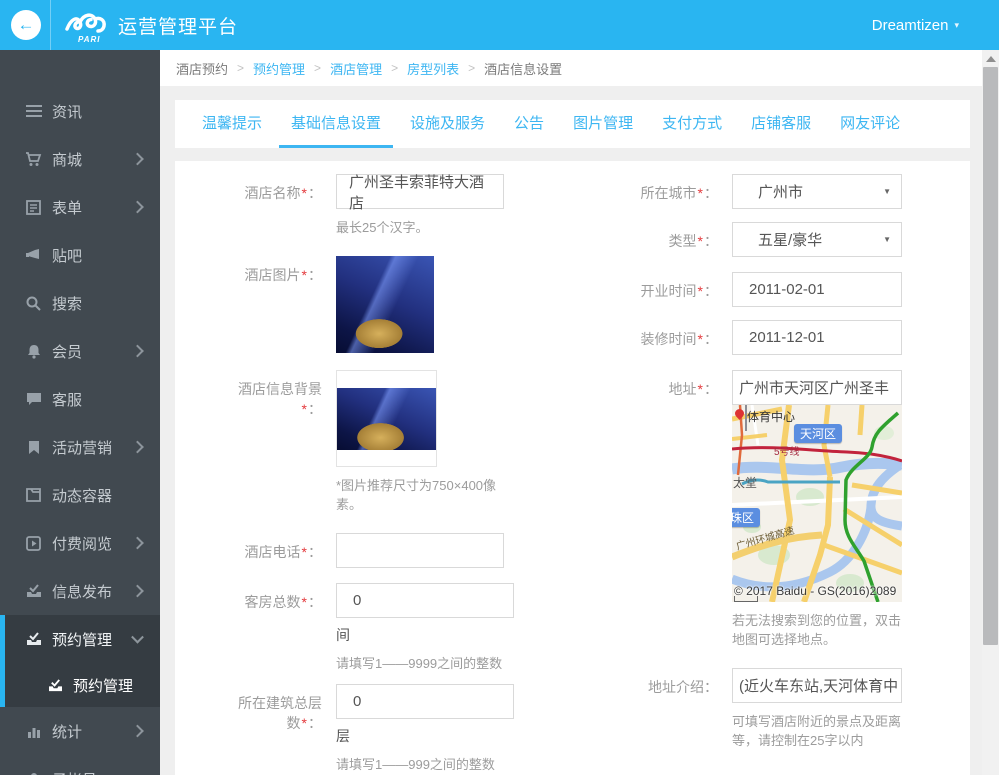  I want to click on sidebar-item-publish: 信息发布, so click(80, 591).